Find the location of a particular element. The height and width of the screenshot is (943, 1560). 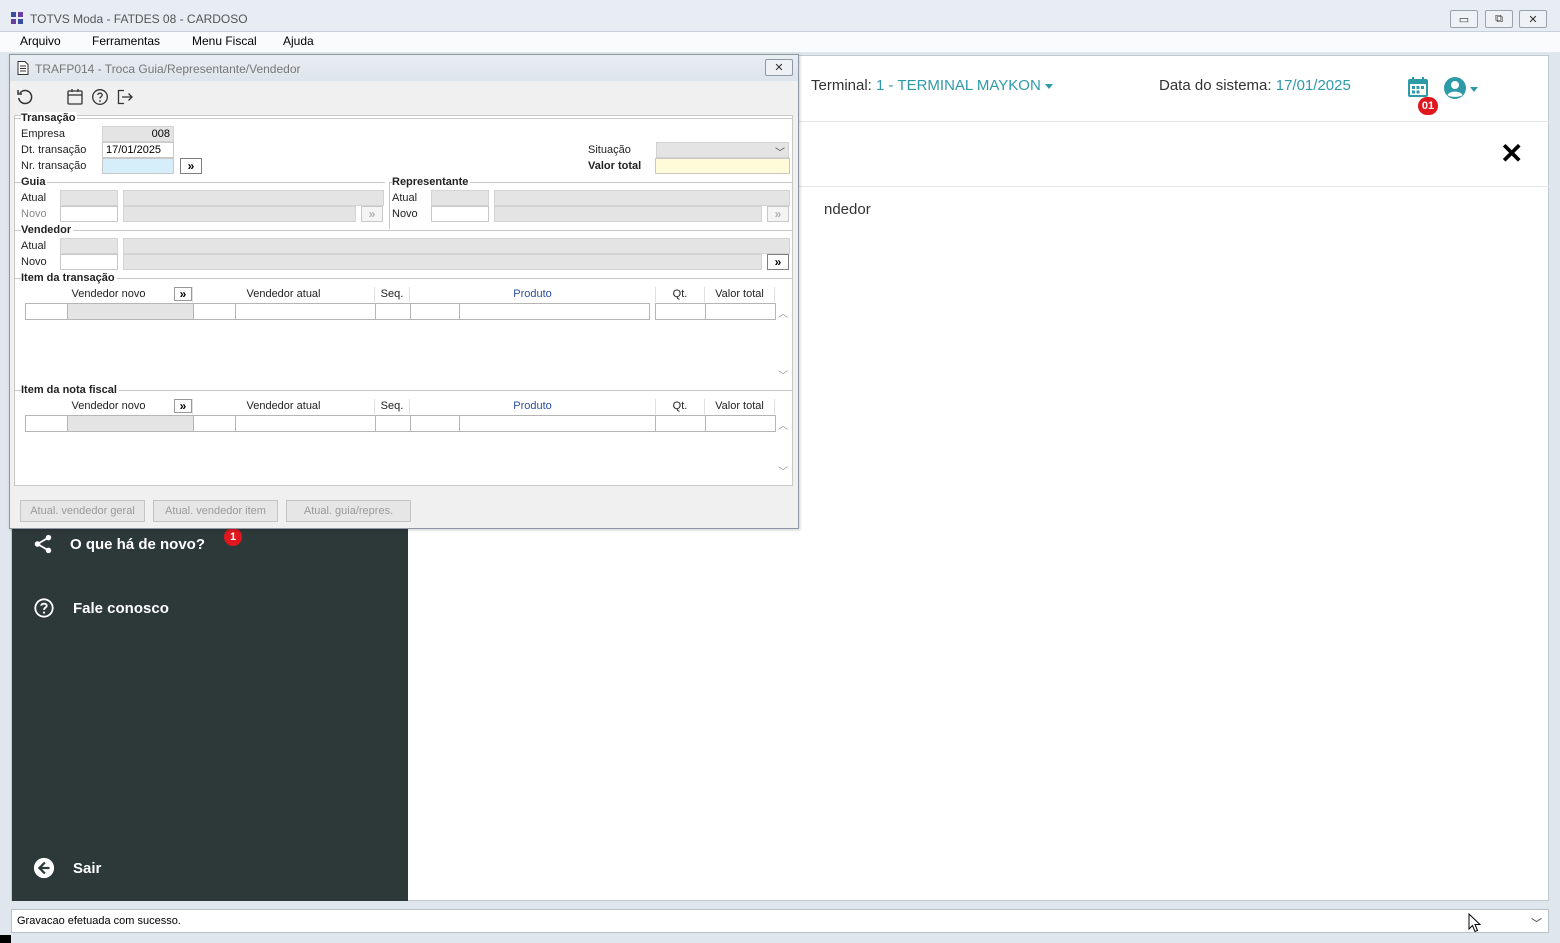

sidebar-item-label: O que há de novo? is located at coordinates (138, 544).